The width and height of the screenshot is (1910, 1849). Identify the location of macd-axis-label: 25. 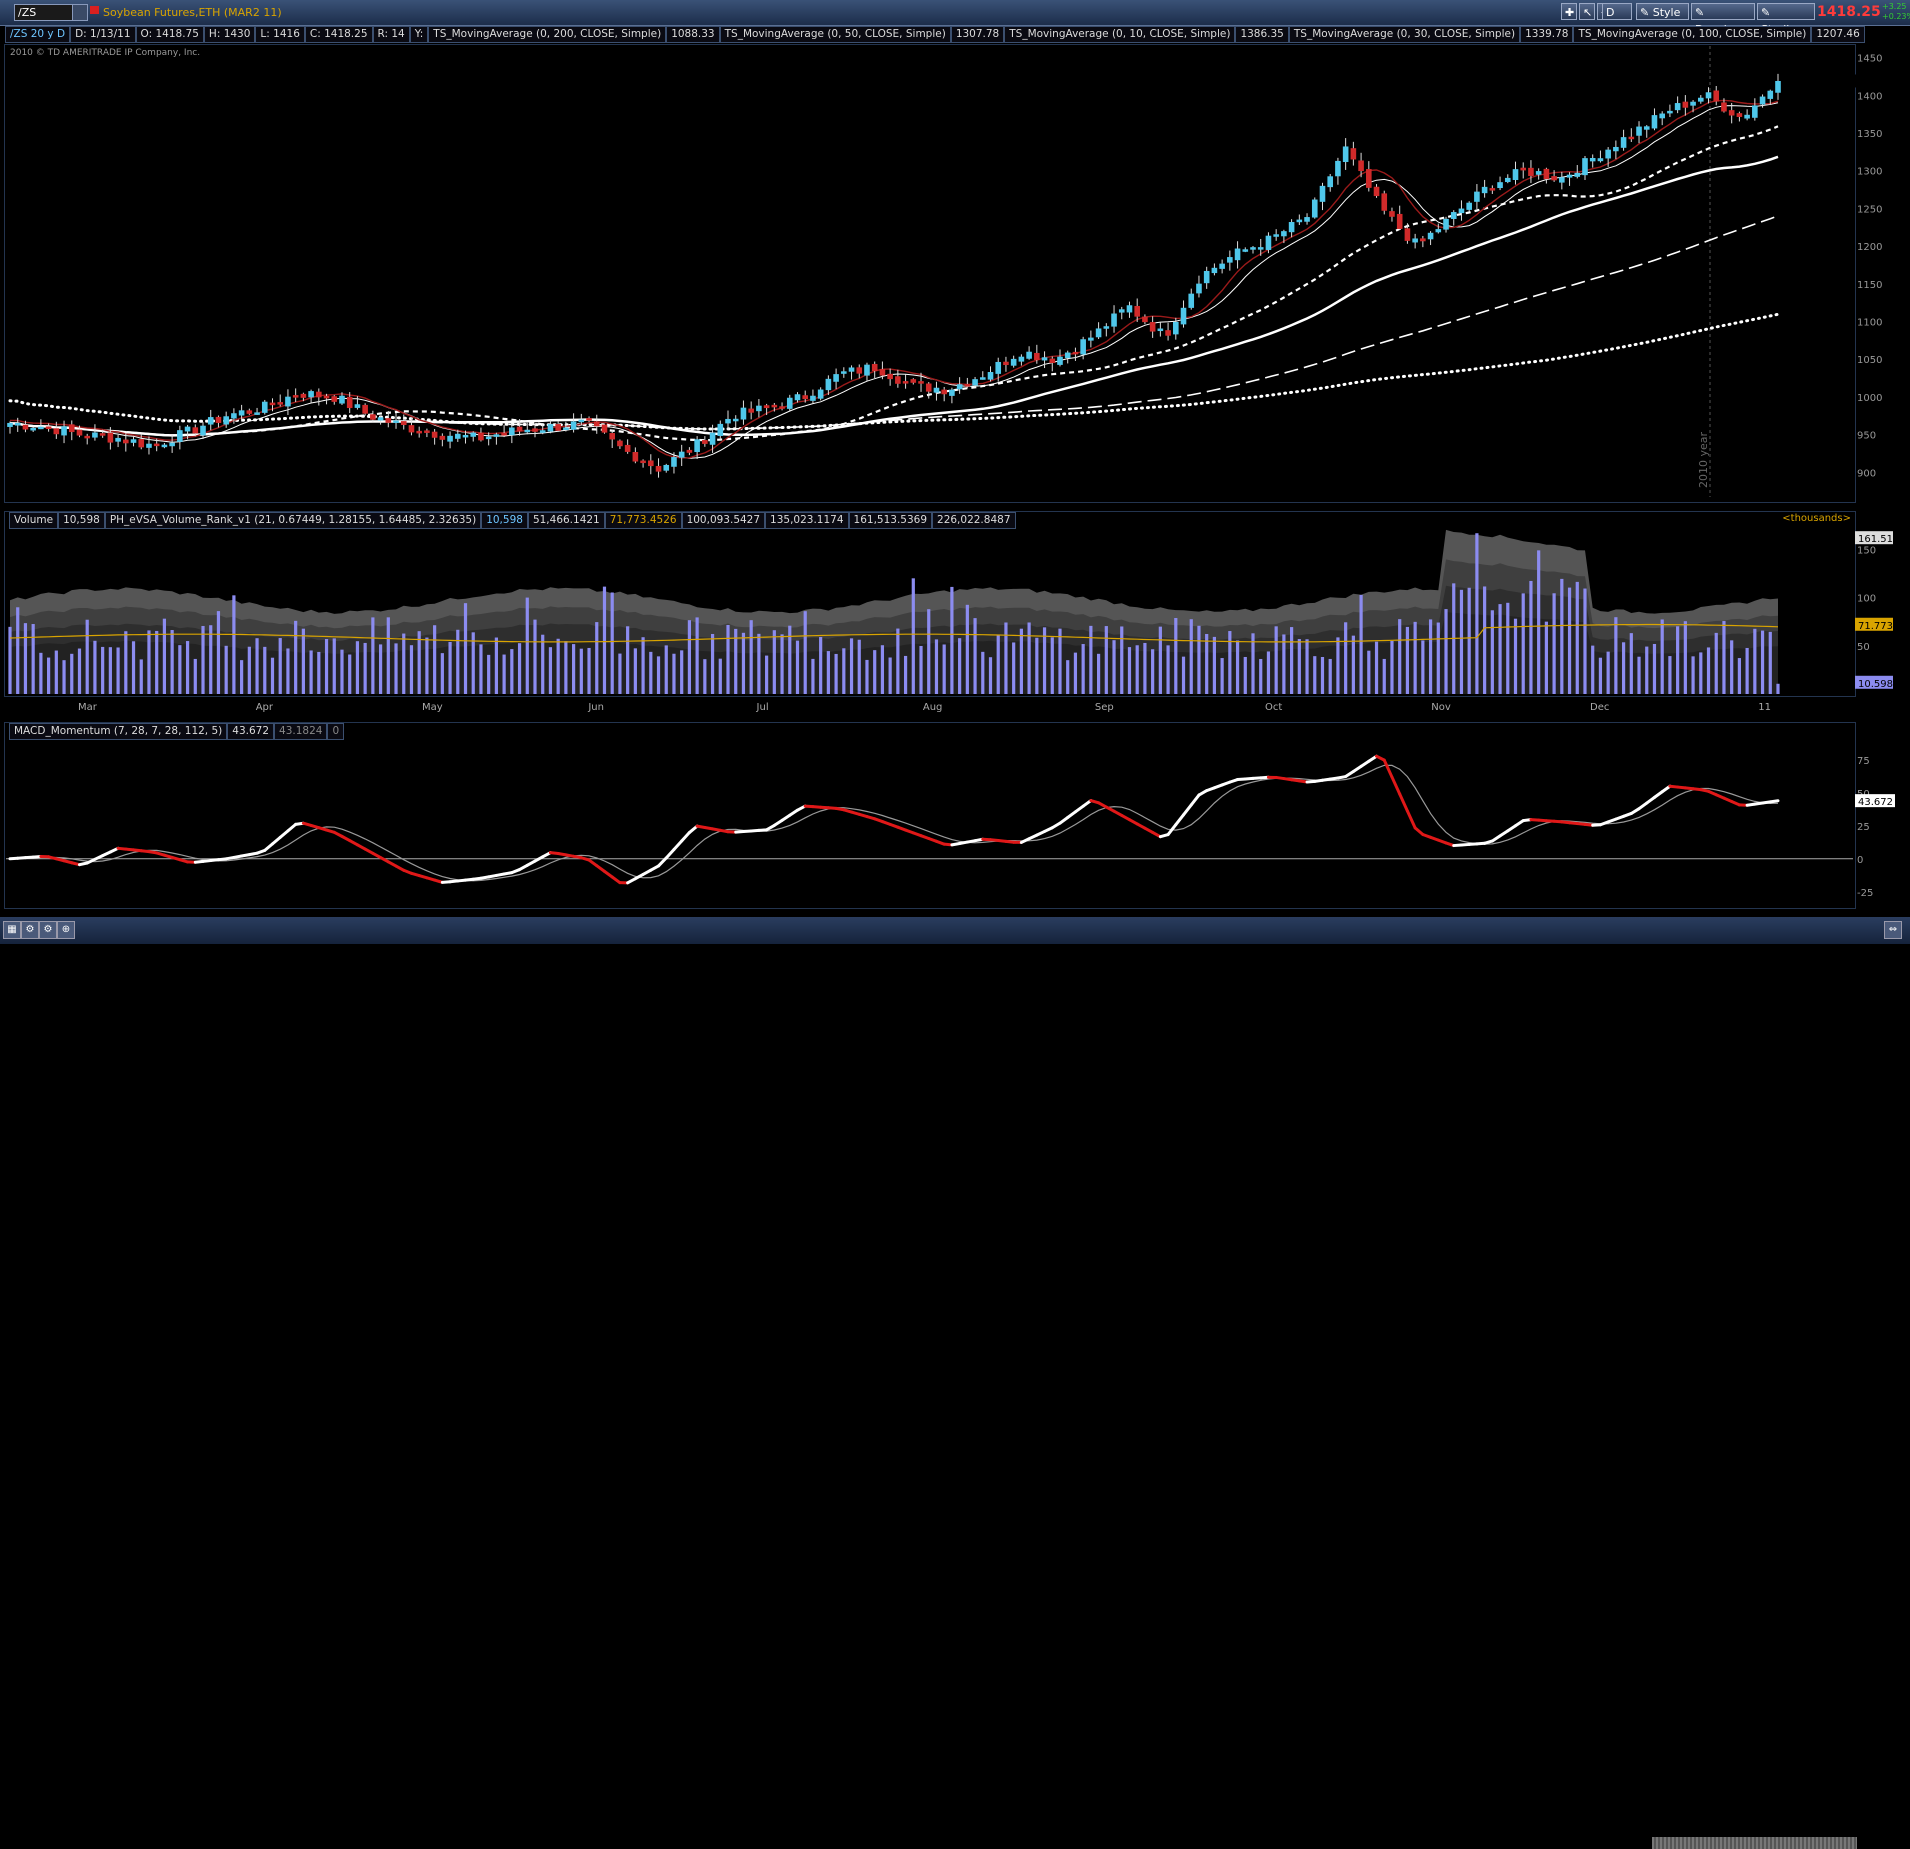
(1863, 827).